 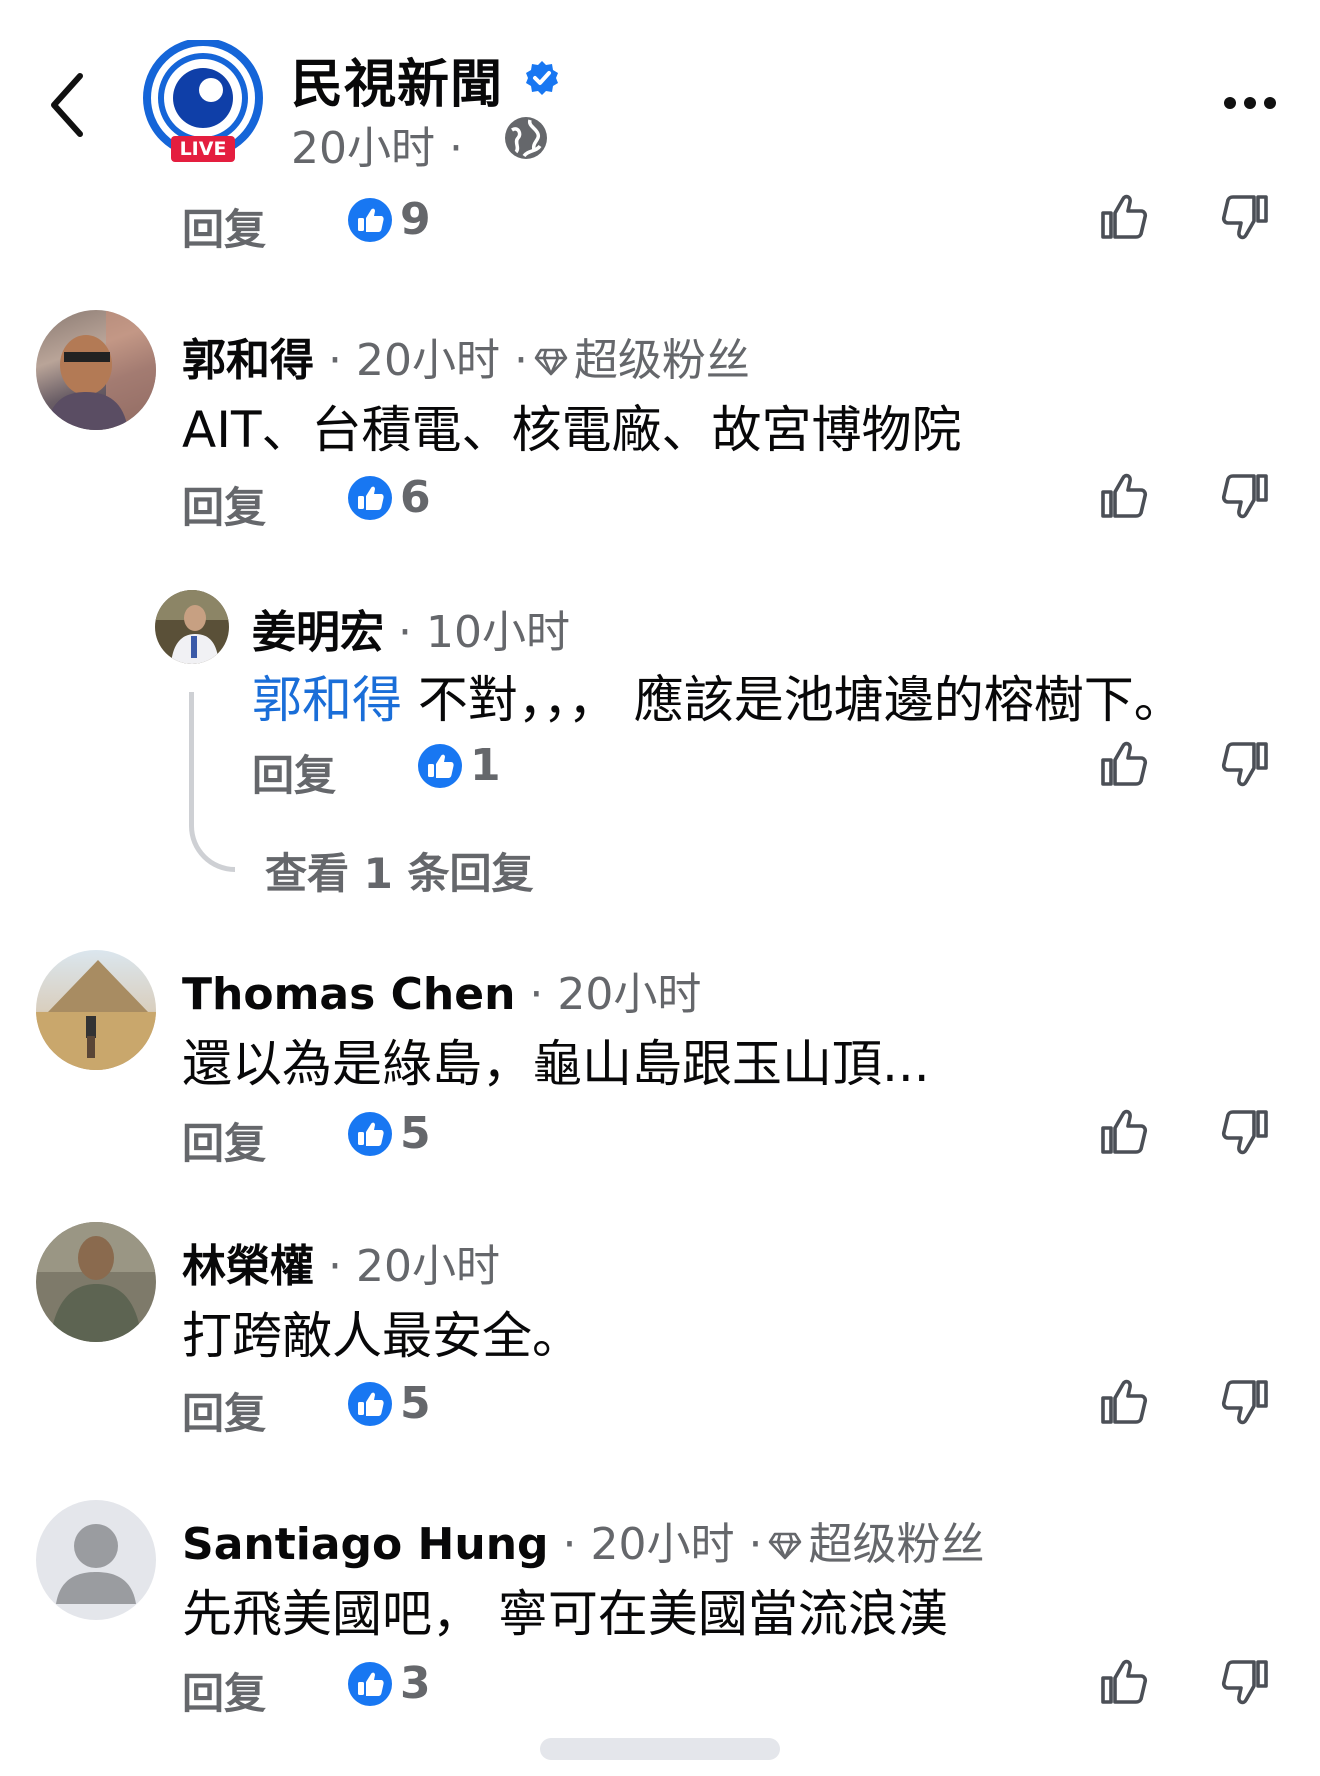 I want to click on home-indicator, so click(x=660, y=1749).